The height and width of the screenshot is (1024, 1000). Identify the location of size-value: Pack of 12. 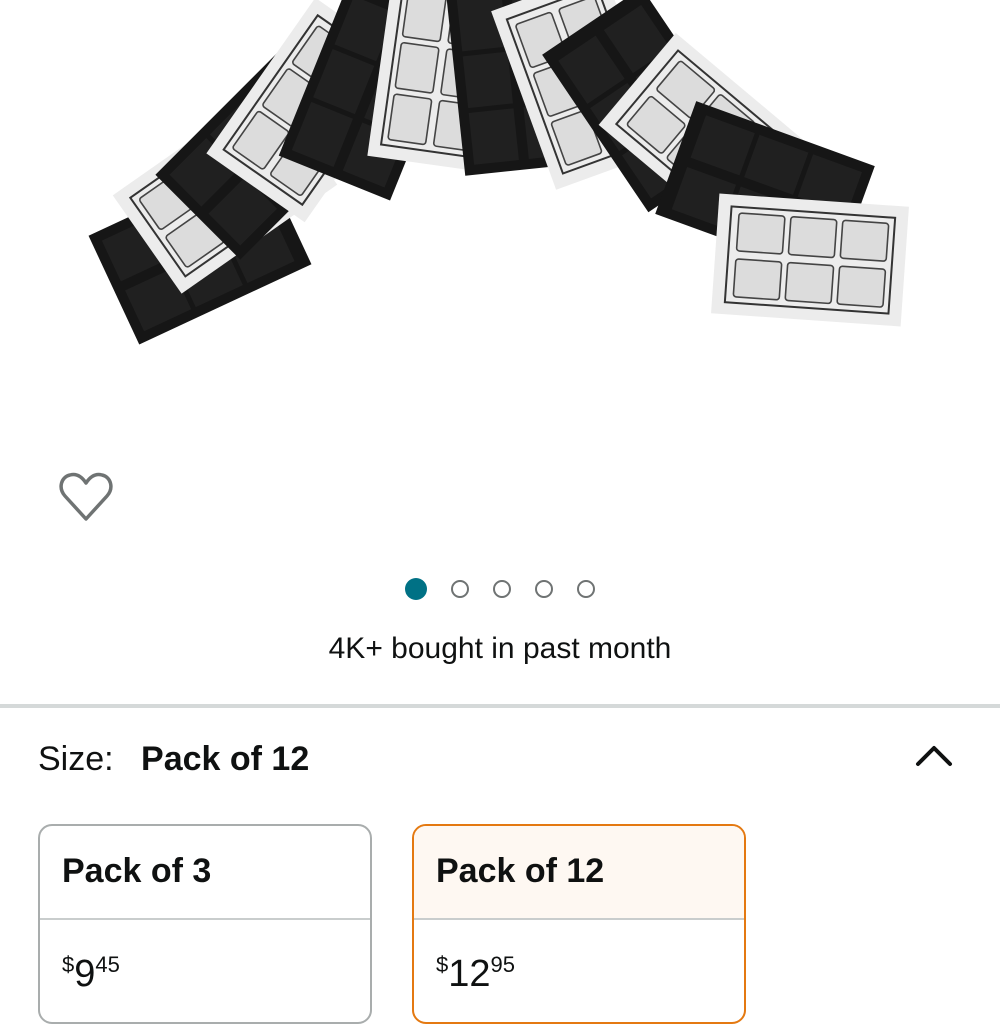
(225, 759).